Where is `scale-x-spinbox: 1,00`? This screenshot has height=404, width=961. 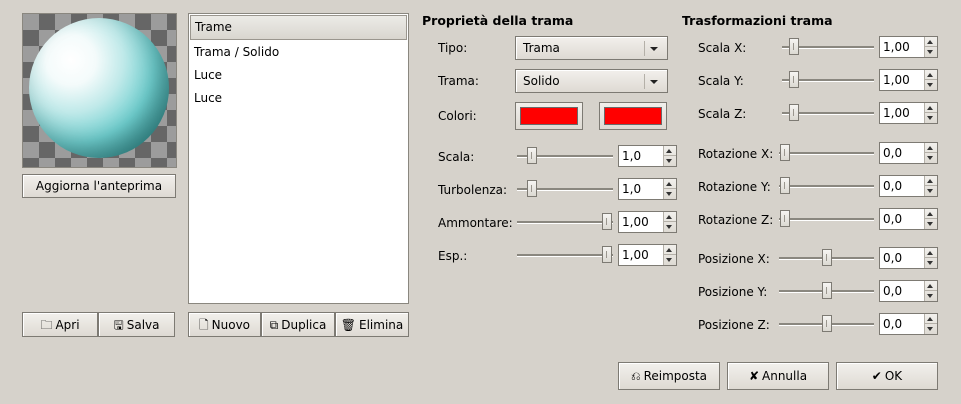
scale-x-spinbox: 1,00 is located at coordinates (908, 47).